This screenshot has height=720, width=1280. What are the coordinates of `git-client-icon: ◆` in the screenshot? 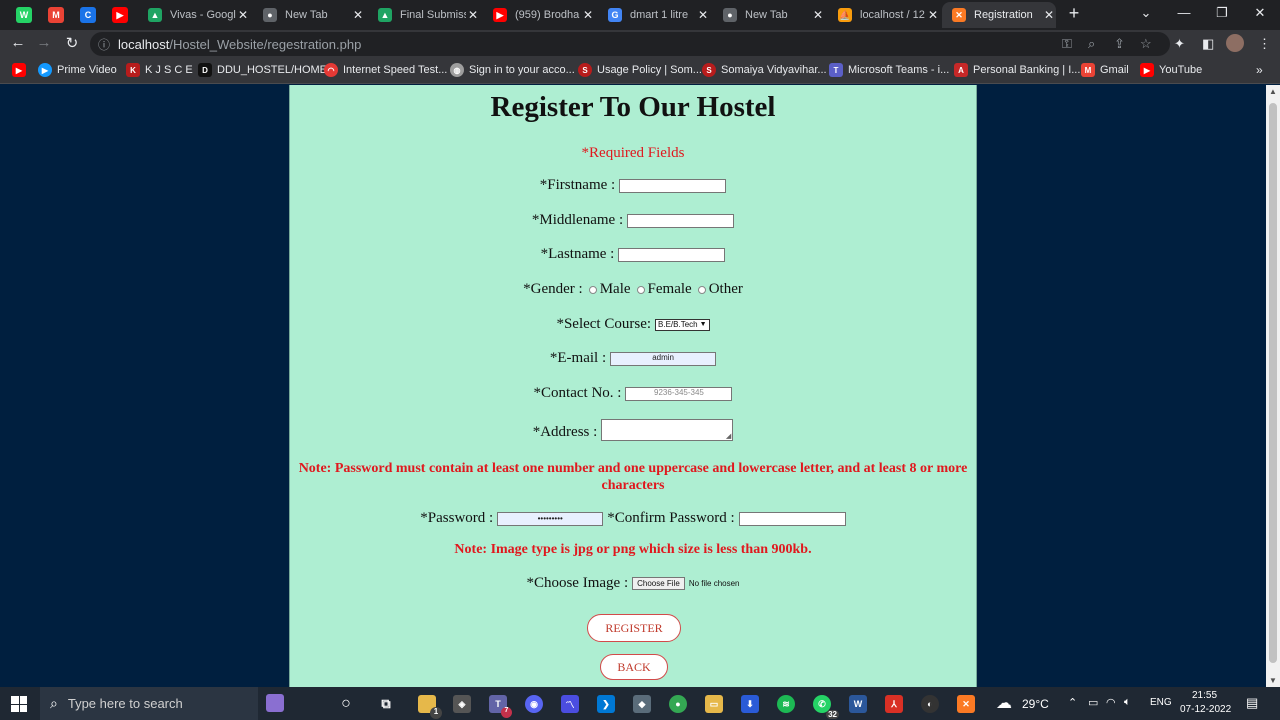 It's located at (642, 704).